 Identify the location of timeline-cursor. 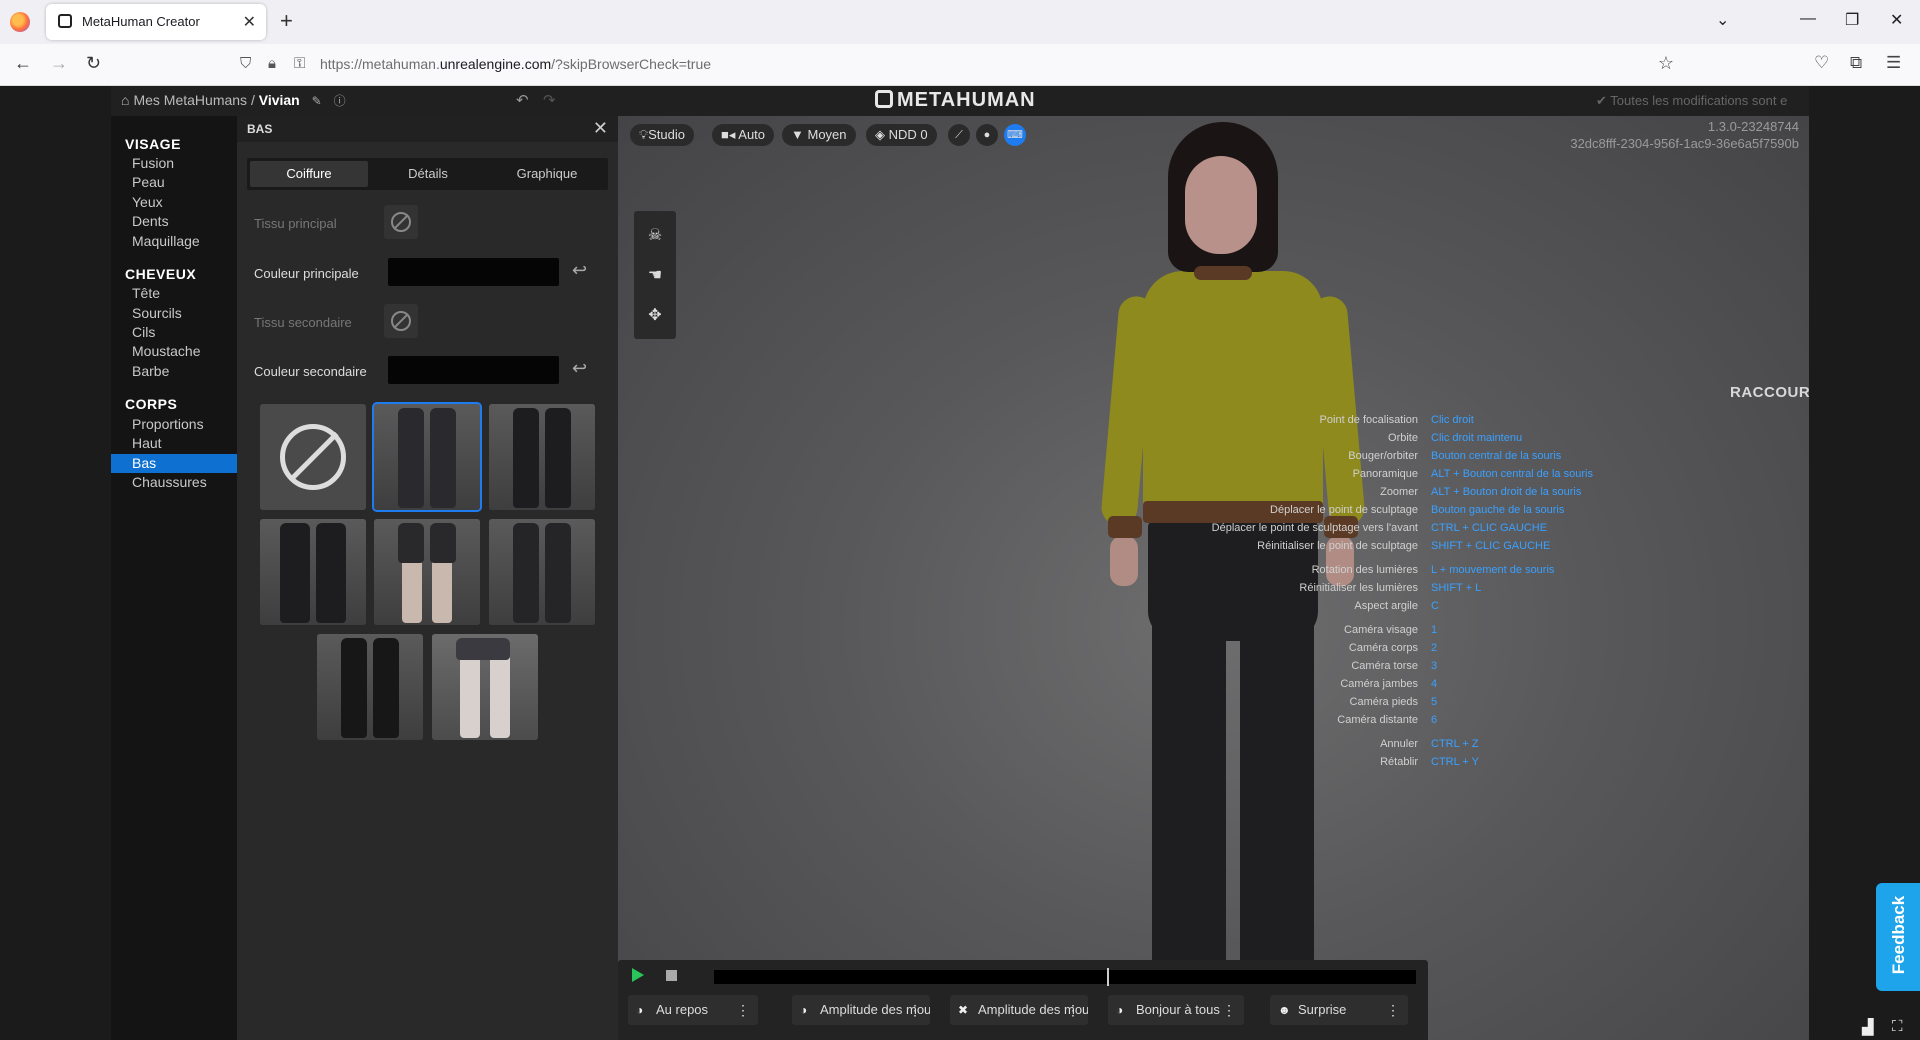
(1108, 977).